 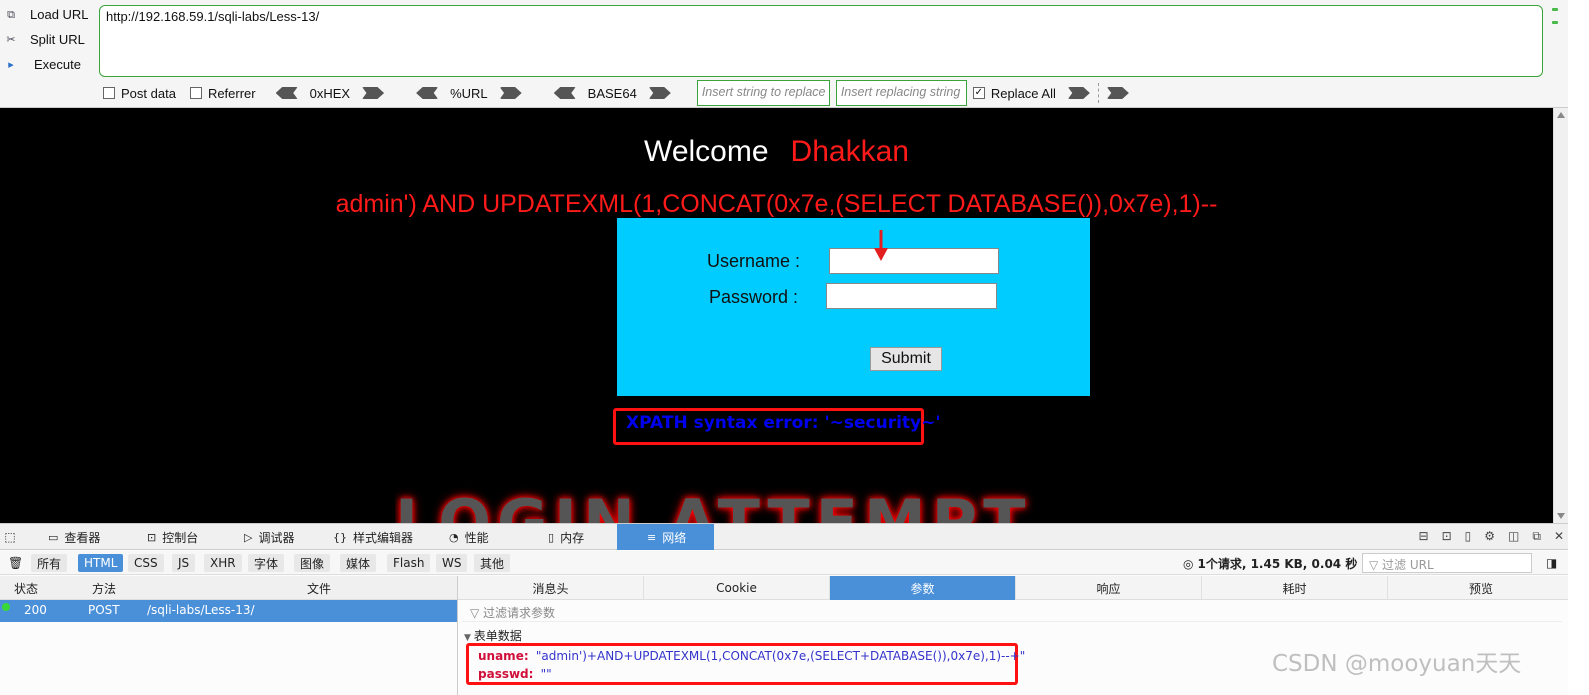 What do you see at coordinates (914, 261) in the screenshot?
I see `username-input` at bounding box center [914, 261].